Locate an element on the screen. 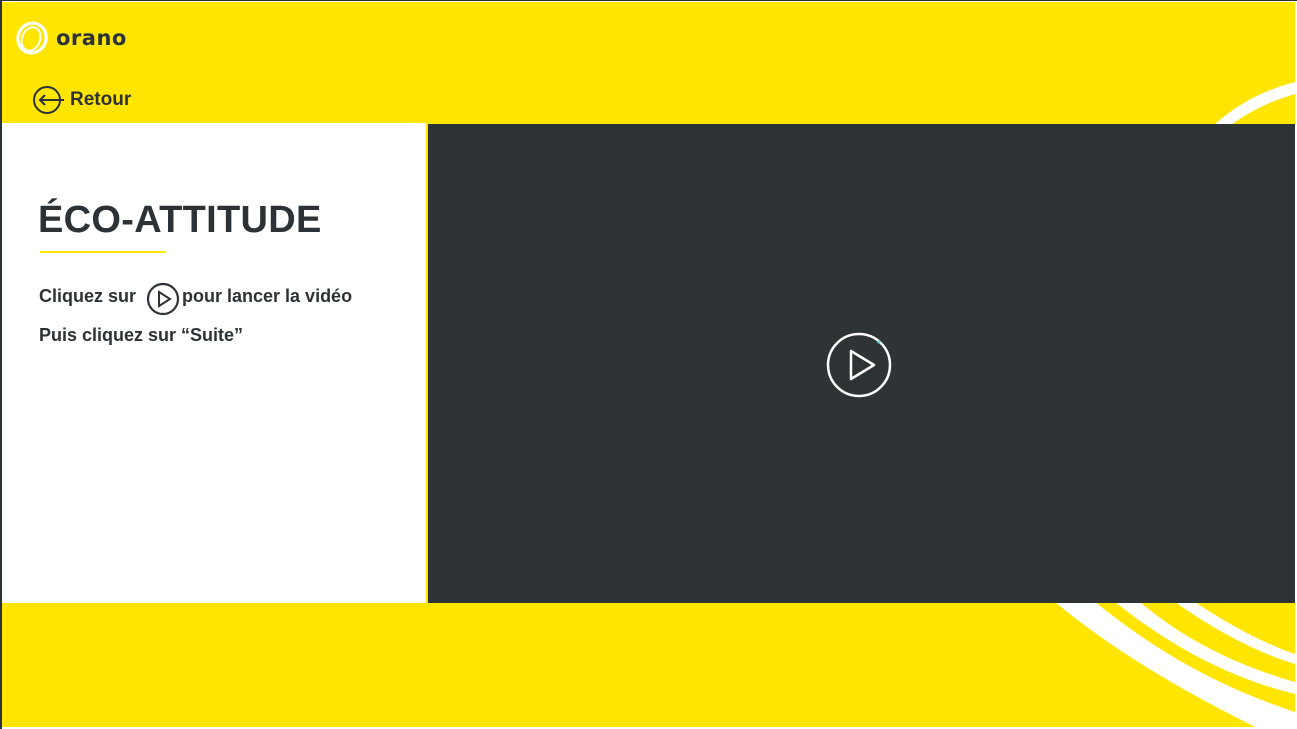 This screenshot has height=729, width=1297. instruction-text-before: Cliquez sur is located at coordinates (88, 295).